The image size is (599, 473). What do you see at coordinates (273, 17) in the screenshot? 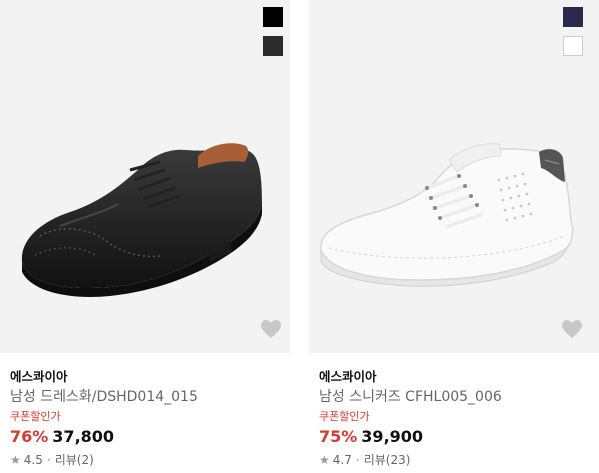
I see `color-swatch-black` at bounding box center [273, 17].